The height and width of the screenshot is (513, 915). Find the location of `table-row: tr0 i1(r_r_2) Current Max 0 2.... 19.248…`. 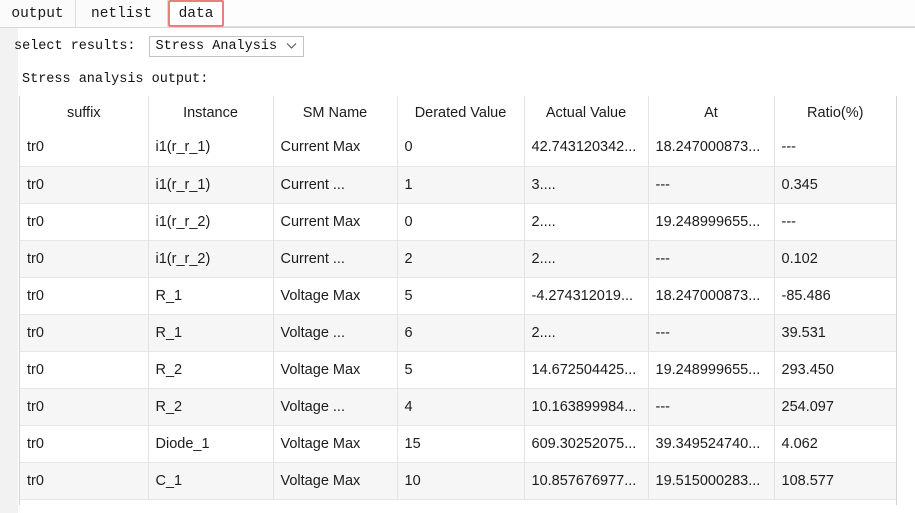

table-row: tr0 i1(r_r_2) Current Max 0 2.... 19.248… is located at coordinates (458, 221).